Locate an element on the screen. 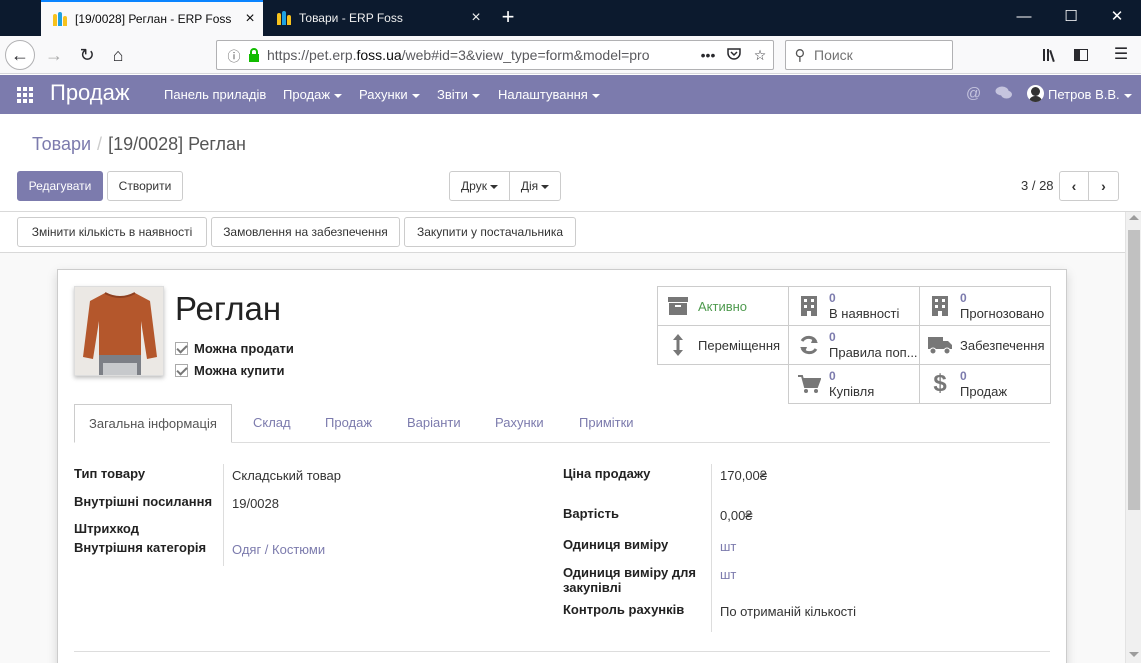 This screenshot has width=1141, height=663. product-image is located at coordinates (119, 331).